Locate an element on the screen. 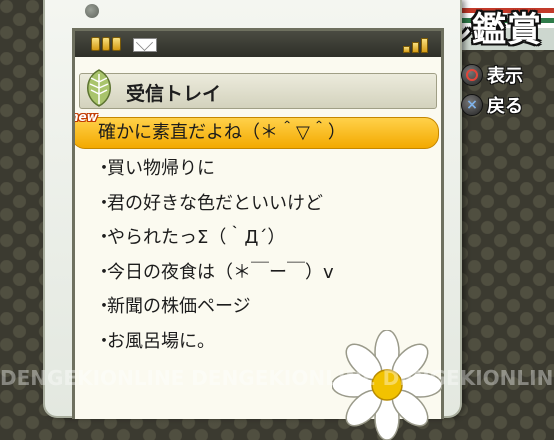 The width and height of the screenshot is (554, 440). circle-button-icon is located at coordinates (472, 75).